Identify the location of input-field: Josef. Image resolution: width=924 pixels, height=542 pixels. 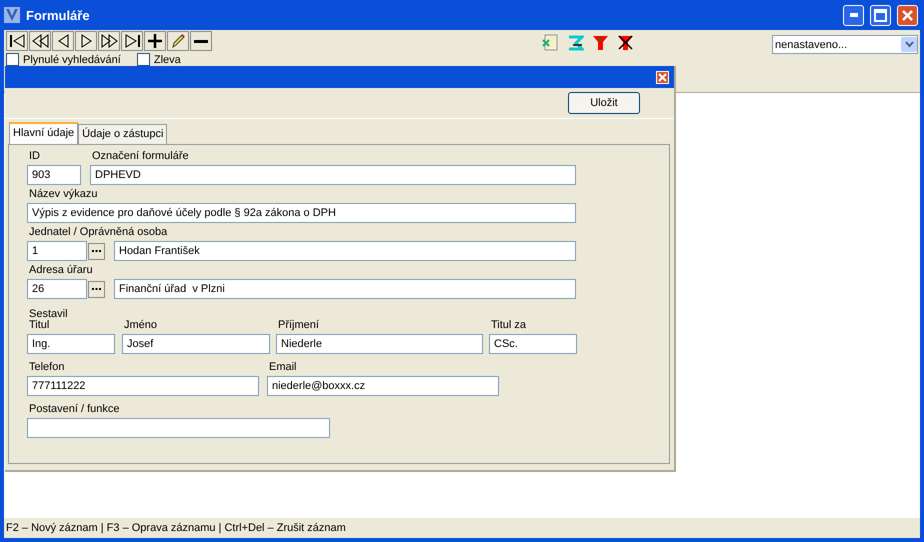
(196, 344).